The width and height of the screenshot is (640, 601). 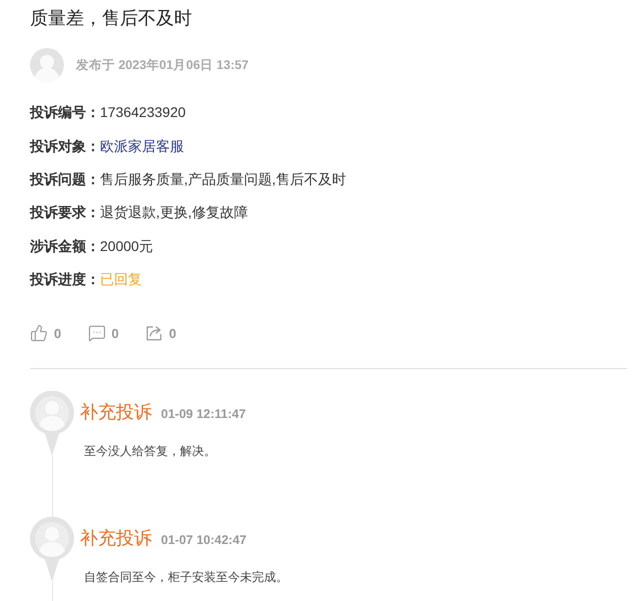 I want to click on share-icon, so click(x=154, y=333).